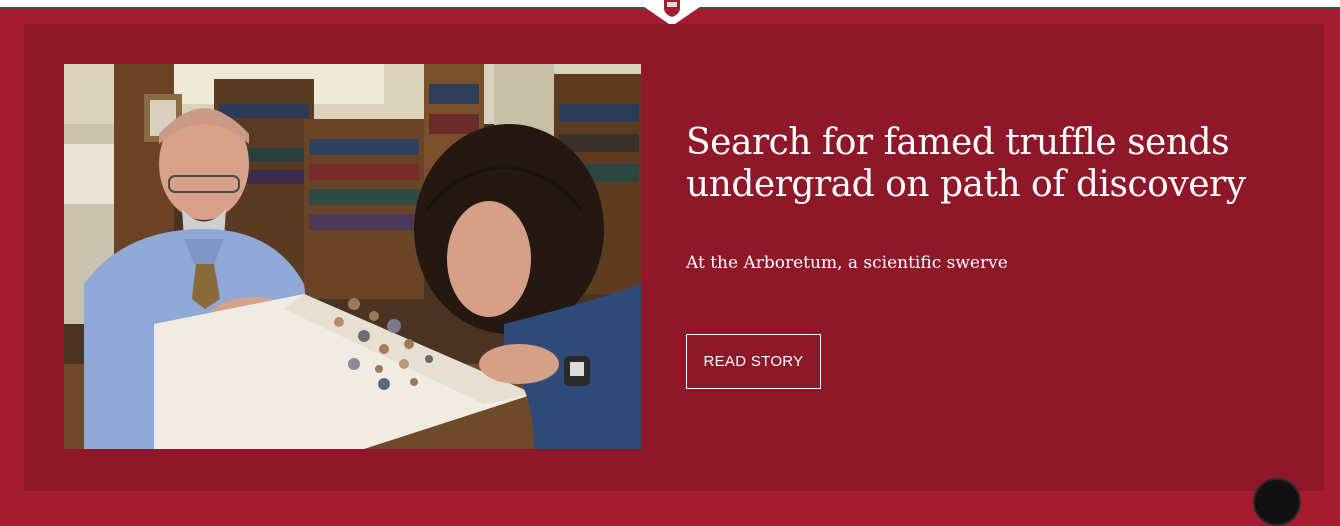 The height and width of the screenshot is (526, 1340). What do you see at coordinates (1277, 502) in the screenshot?
I see `scroll-top-icon` at bounding box center [1277, 502].